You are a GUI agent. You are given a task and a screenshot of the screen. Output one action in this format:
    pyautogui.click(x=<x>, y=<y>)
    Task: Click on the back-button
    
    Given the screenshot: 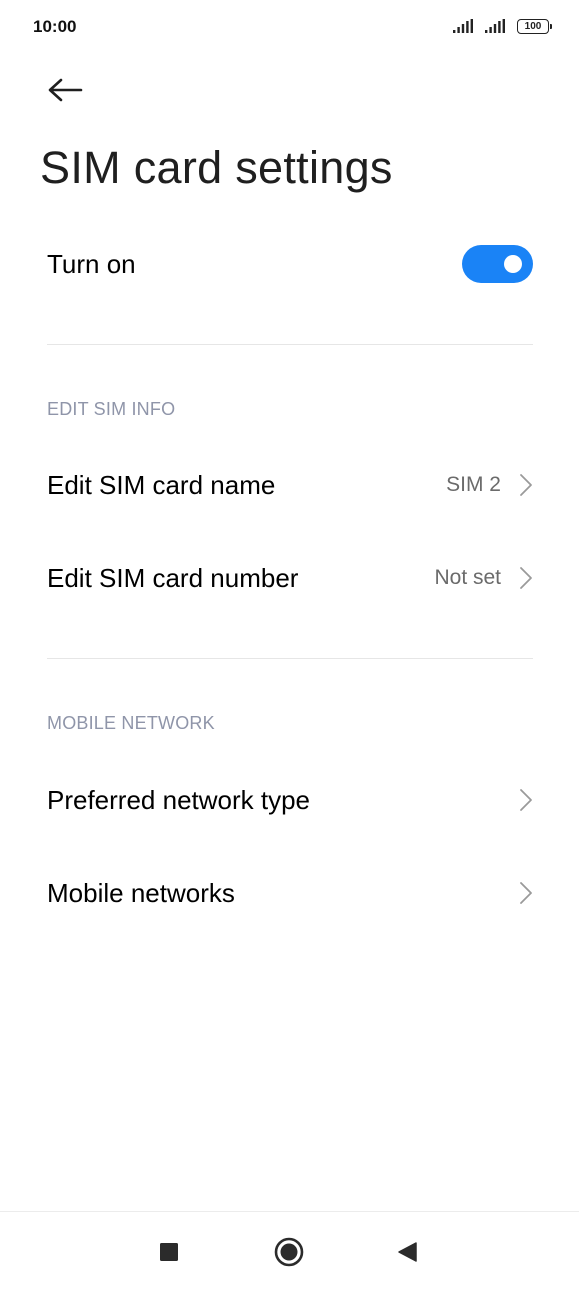 What is the action you would take?
    pyautogui.click(x=65, y=90)
    